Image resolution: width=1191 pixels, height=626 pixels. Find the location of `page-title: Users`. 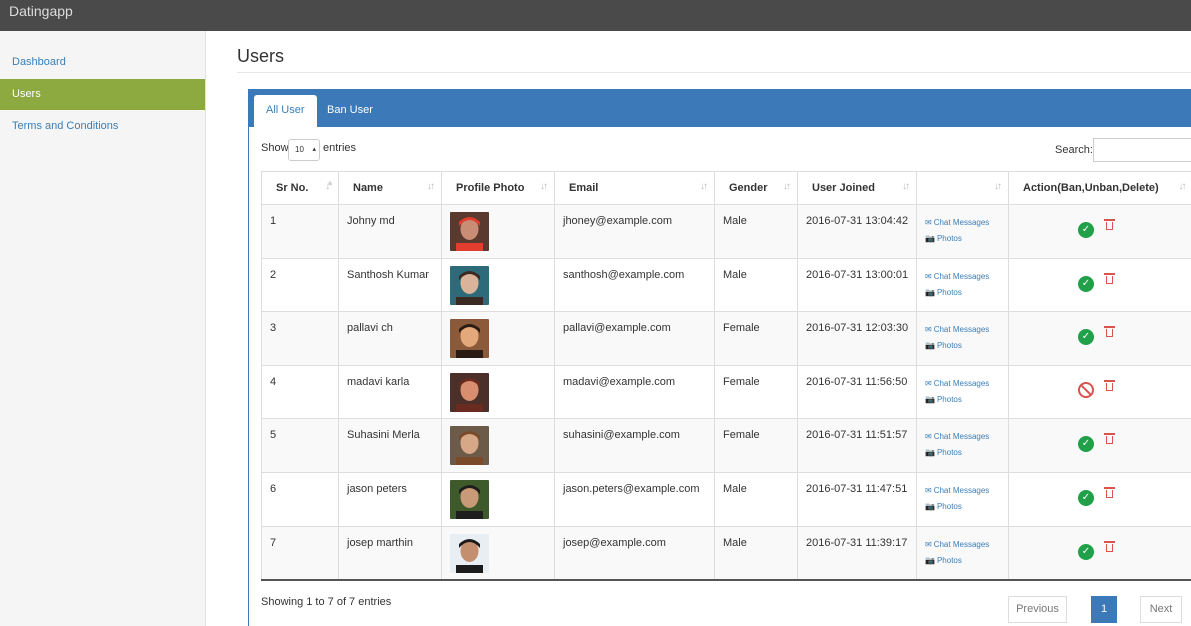

page-title: Users is located at coordinates (261, 56).